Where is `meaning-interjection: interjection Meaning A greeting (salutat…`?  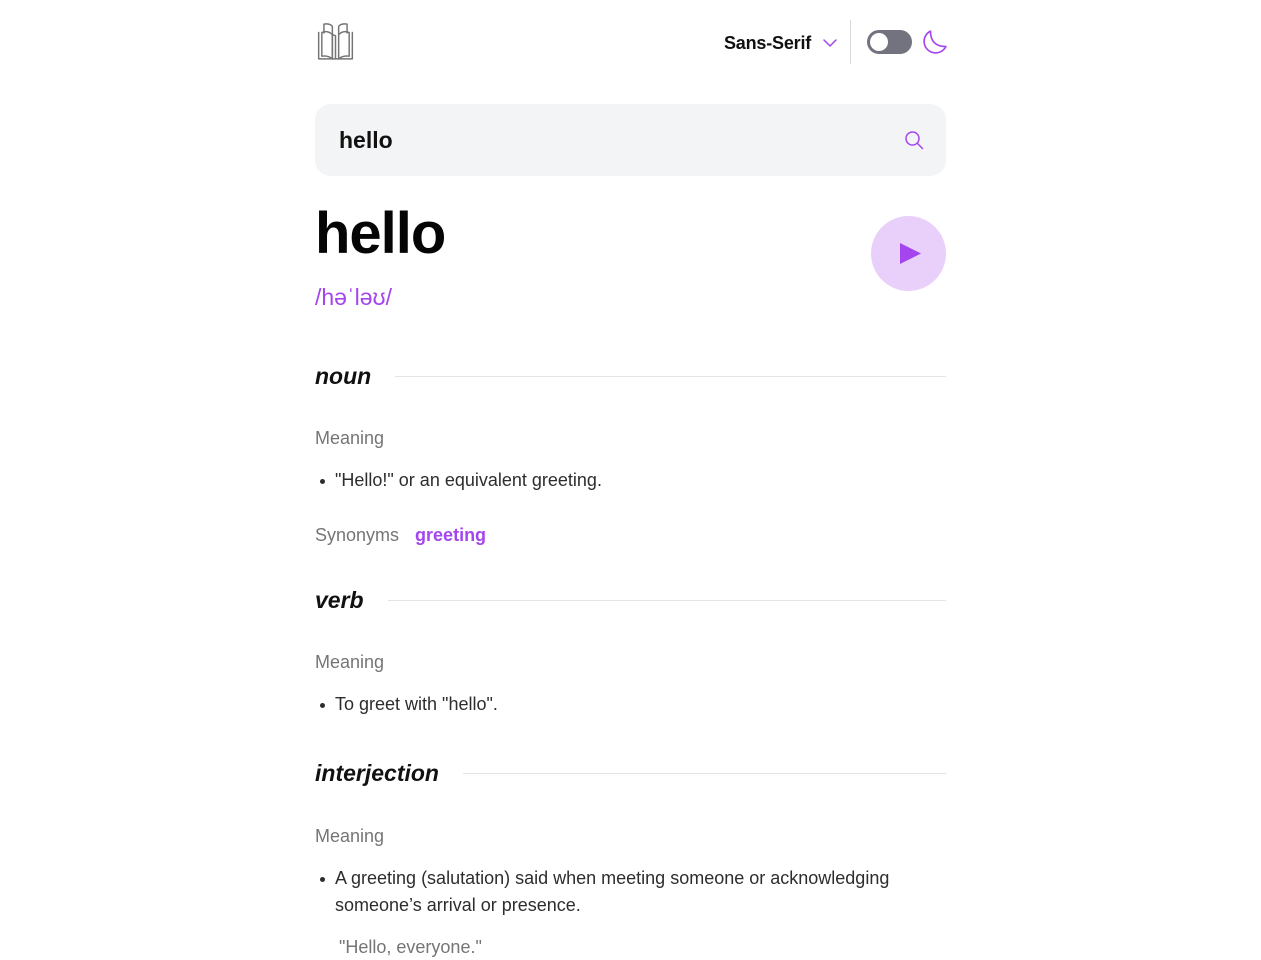
meaning-interjection: interjection Meaning A greeting (salutat… is located at coordinates (630, 856).